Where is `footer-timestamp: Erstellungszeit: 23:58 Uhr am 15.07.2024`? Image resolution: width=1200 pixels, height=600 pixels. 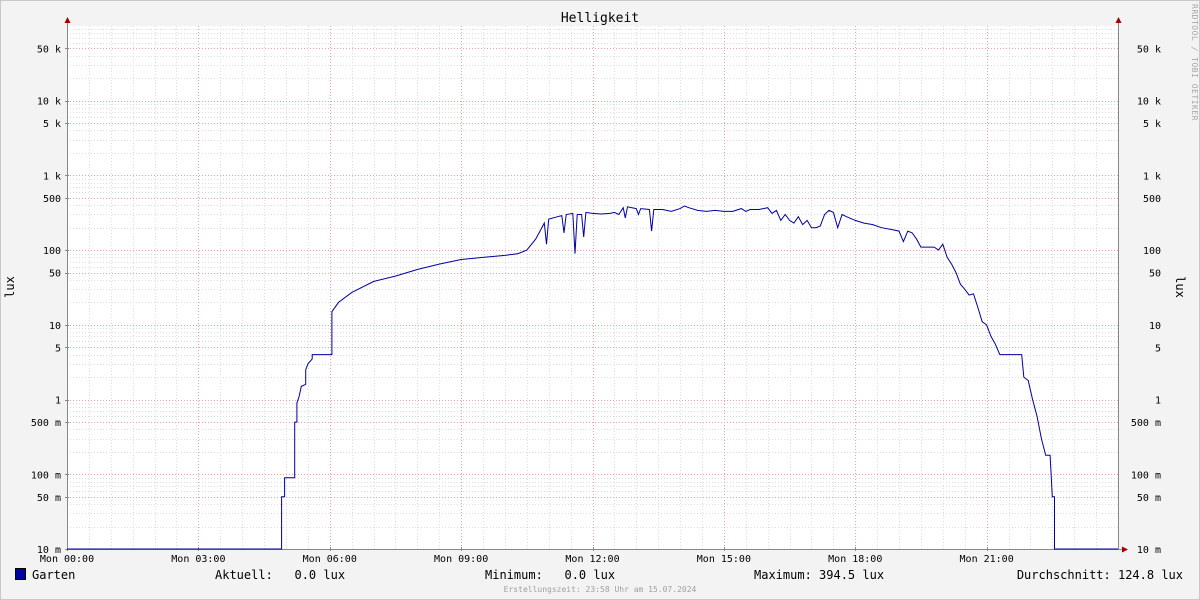 footer-timestamp: Erstellungszeit: 23:58 Uhr am 15.07.2024 is located at coordinates (600, 589).